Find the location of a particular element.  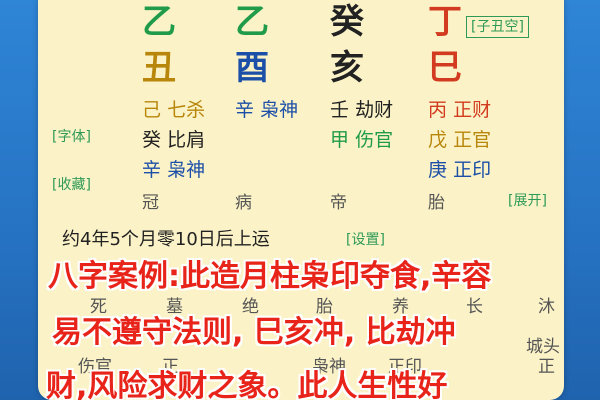

stem-day: 癸 is located at coordinates (347, 22).